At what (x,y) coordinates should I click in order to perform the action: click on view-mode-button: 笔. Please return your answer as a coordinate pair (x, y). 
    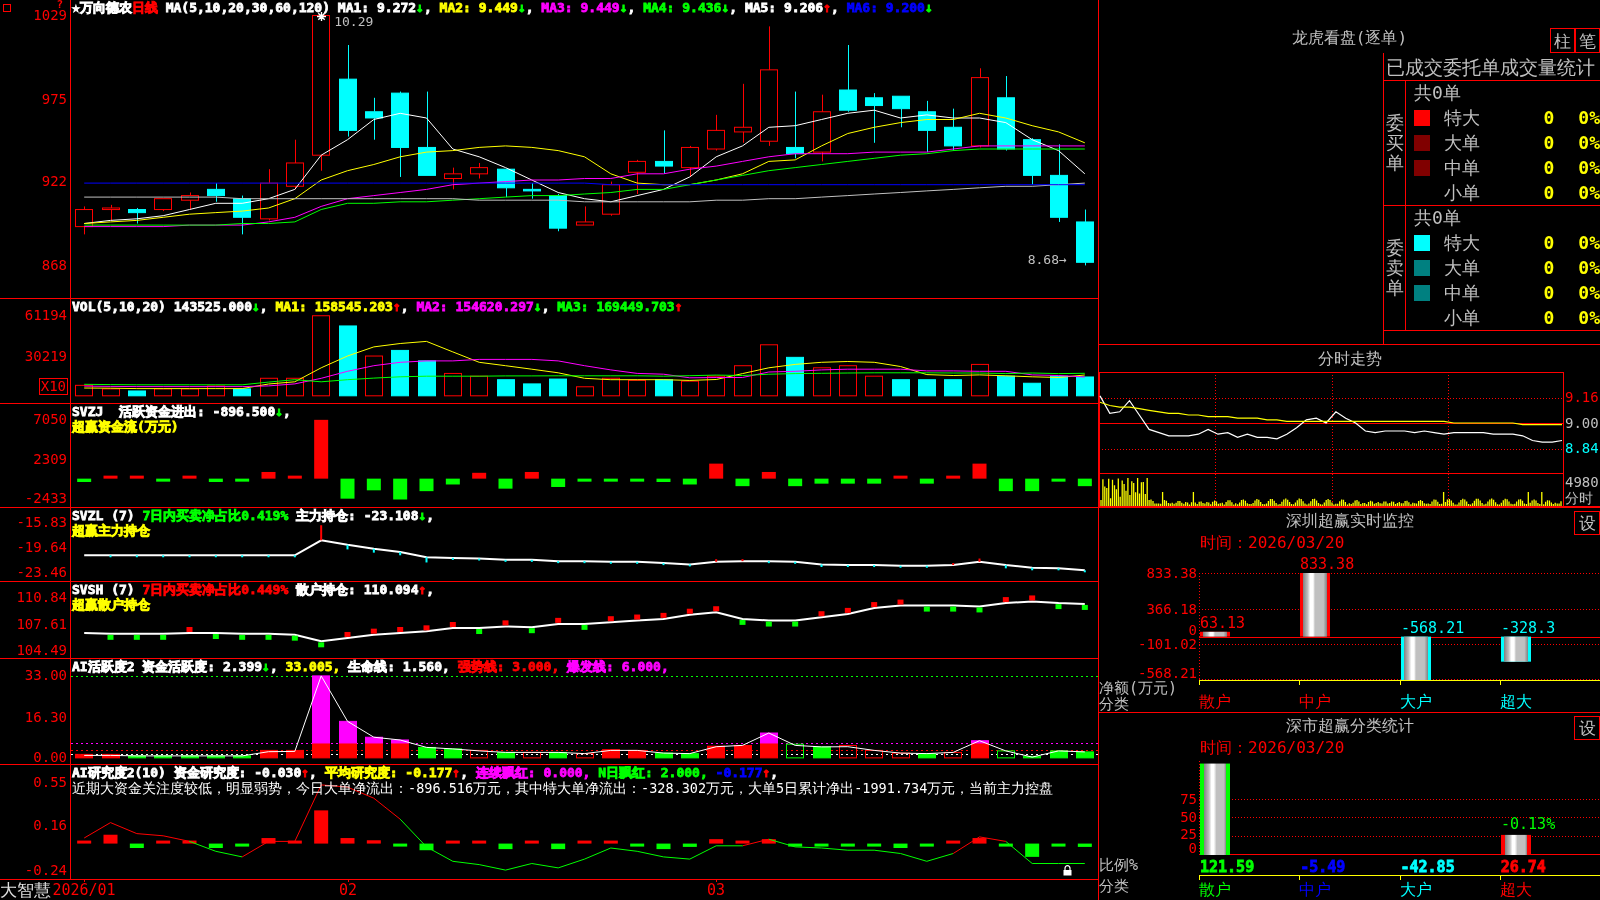
    Looking at the image, I should click on (1587, 40).